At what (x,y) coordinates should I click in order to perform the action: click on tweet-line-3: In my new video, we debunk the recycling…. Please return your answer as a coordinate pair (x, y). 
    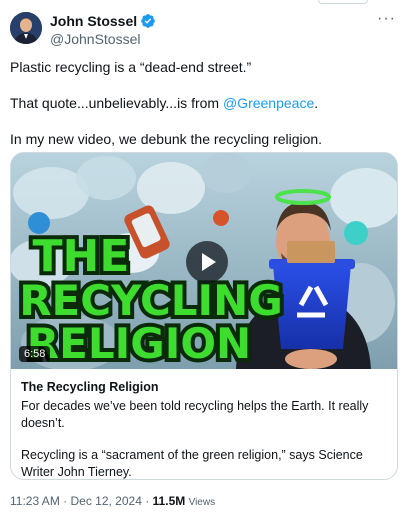
    Looking at the image, I should click on (166, 139).